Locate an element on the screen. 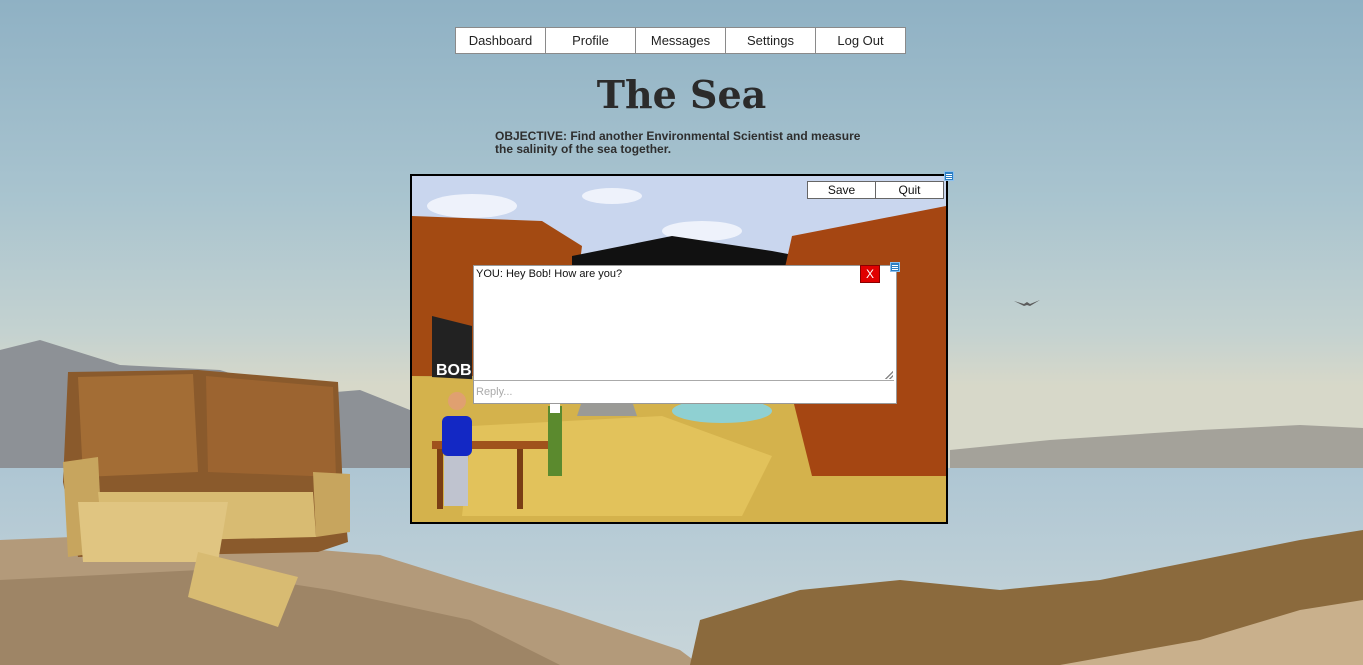  nav-dashboard: Dashboard is located at coordinates (501, 40).